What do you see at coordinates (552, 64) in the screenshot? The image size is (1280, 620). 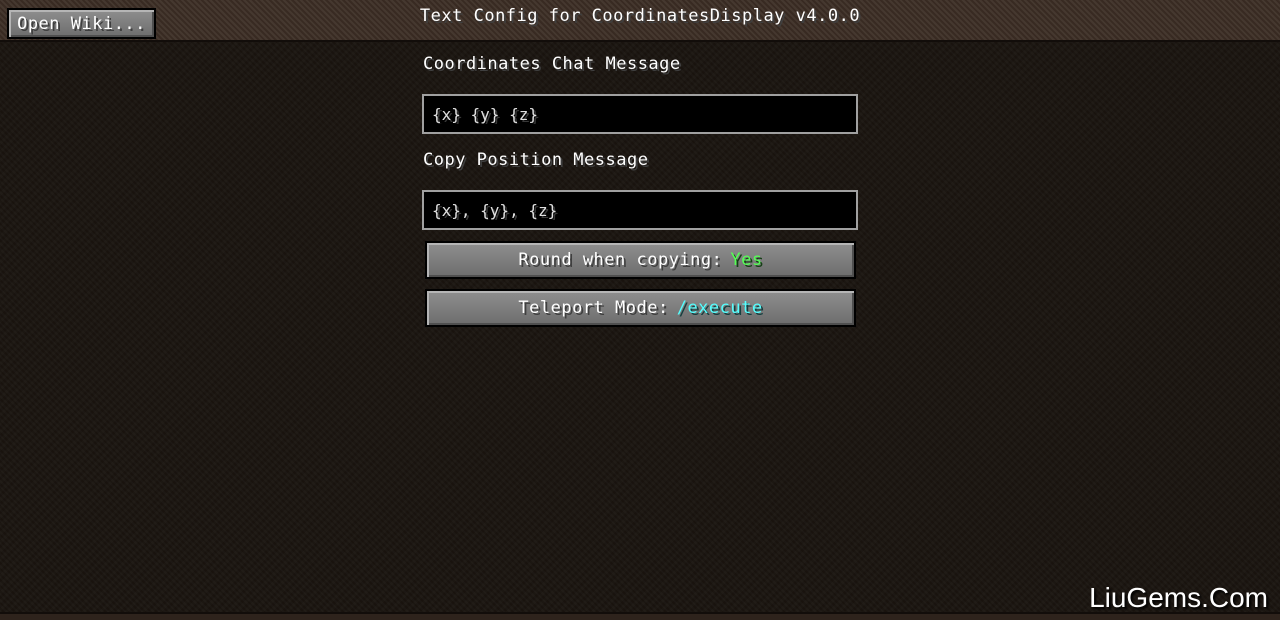 I see `coordinates-chat-message-label: Coordinates Chat Message` at bounding box center [552, 64].